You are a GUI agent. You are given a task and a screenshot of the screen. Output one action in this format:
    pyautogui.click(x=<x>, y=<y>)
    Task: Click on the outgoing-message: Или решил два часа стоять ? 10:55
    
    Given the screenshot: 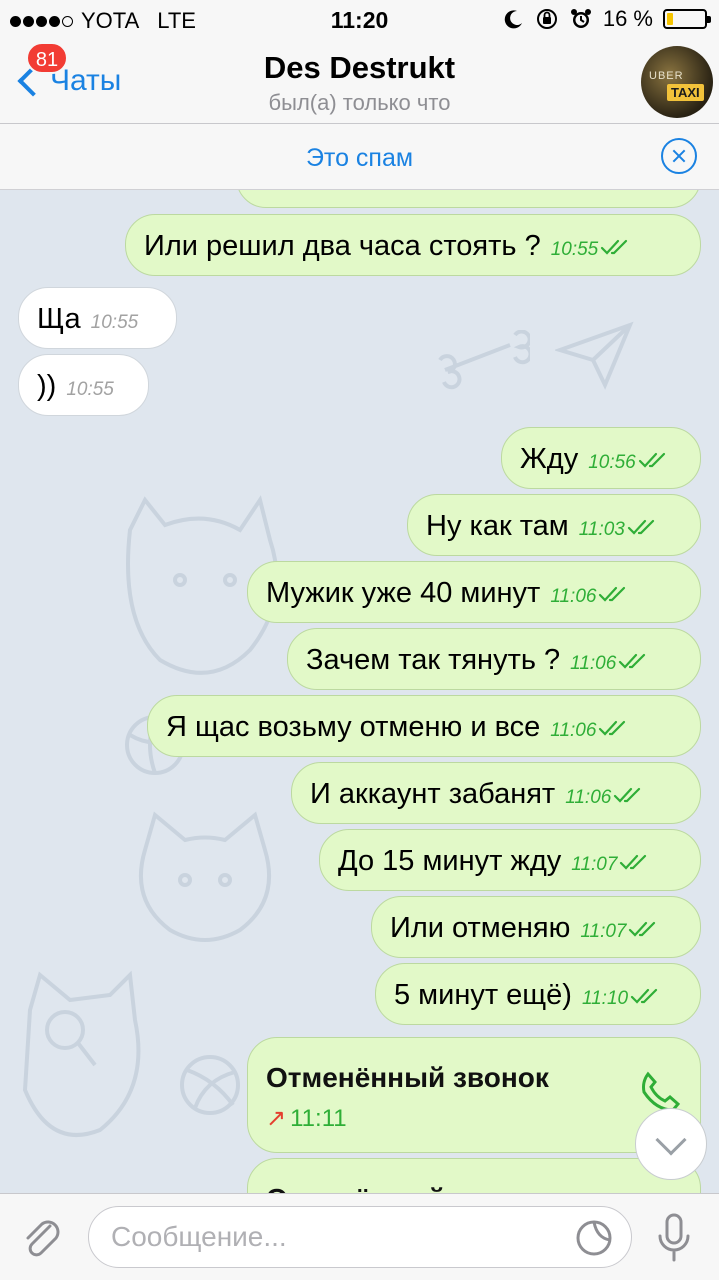 What is the action you would take?
    pyautogui.click(x=413, y=245)
    